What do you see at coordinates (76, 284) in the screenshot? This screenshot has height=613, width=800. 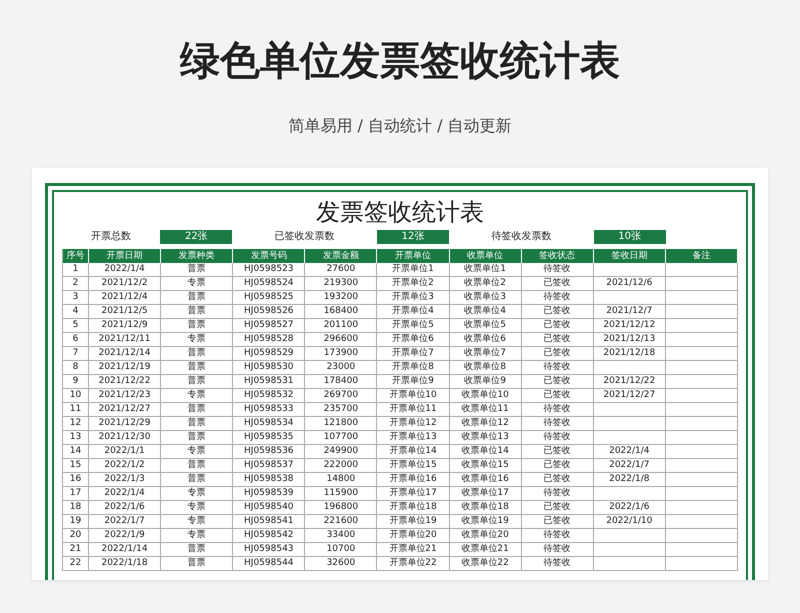 I see `table-cell: 2` at bounding box center [76, 284].